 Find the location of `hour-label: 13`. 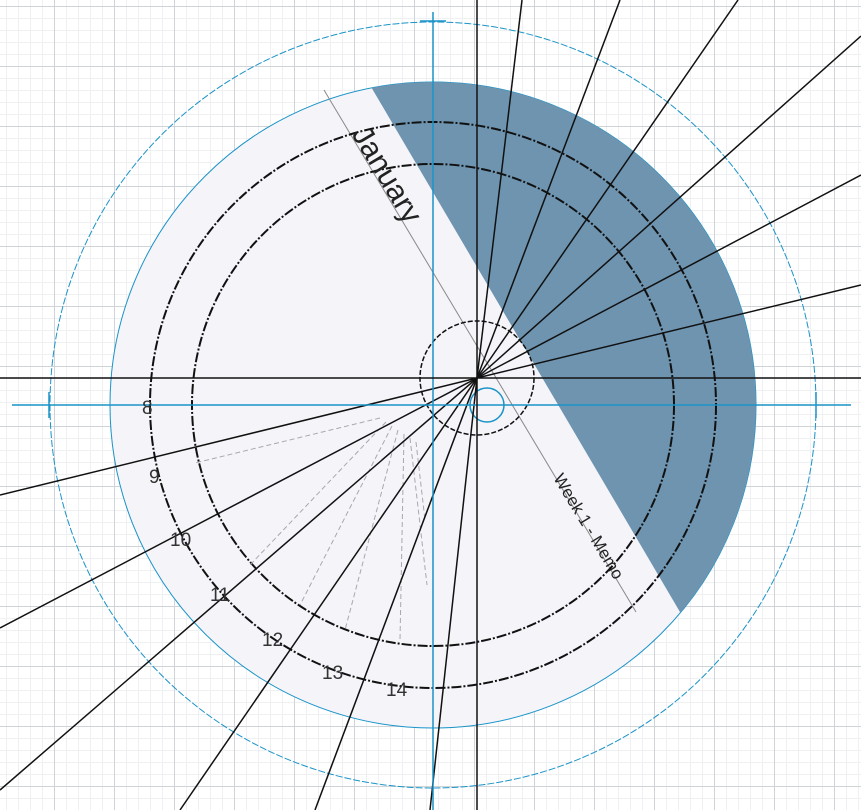

hour-label: 13 is located at coordinates (332, 673).